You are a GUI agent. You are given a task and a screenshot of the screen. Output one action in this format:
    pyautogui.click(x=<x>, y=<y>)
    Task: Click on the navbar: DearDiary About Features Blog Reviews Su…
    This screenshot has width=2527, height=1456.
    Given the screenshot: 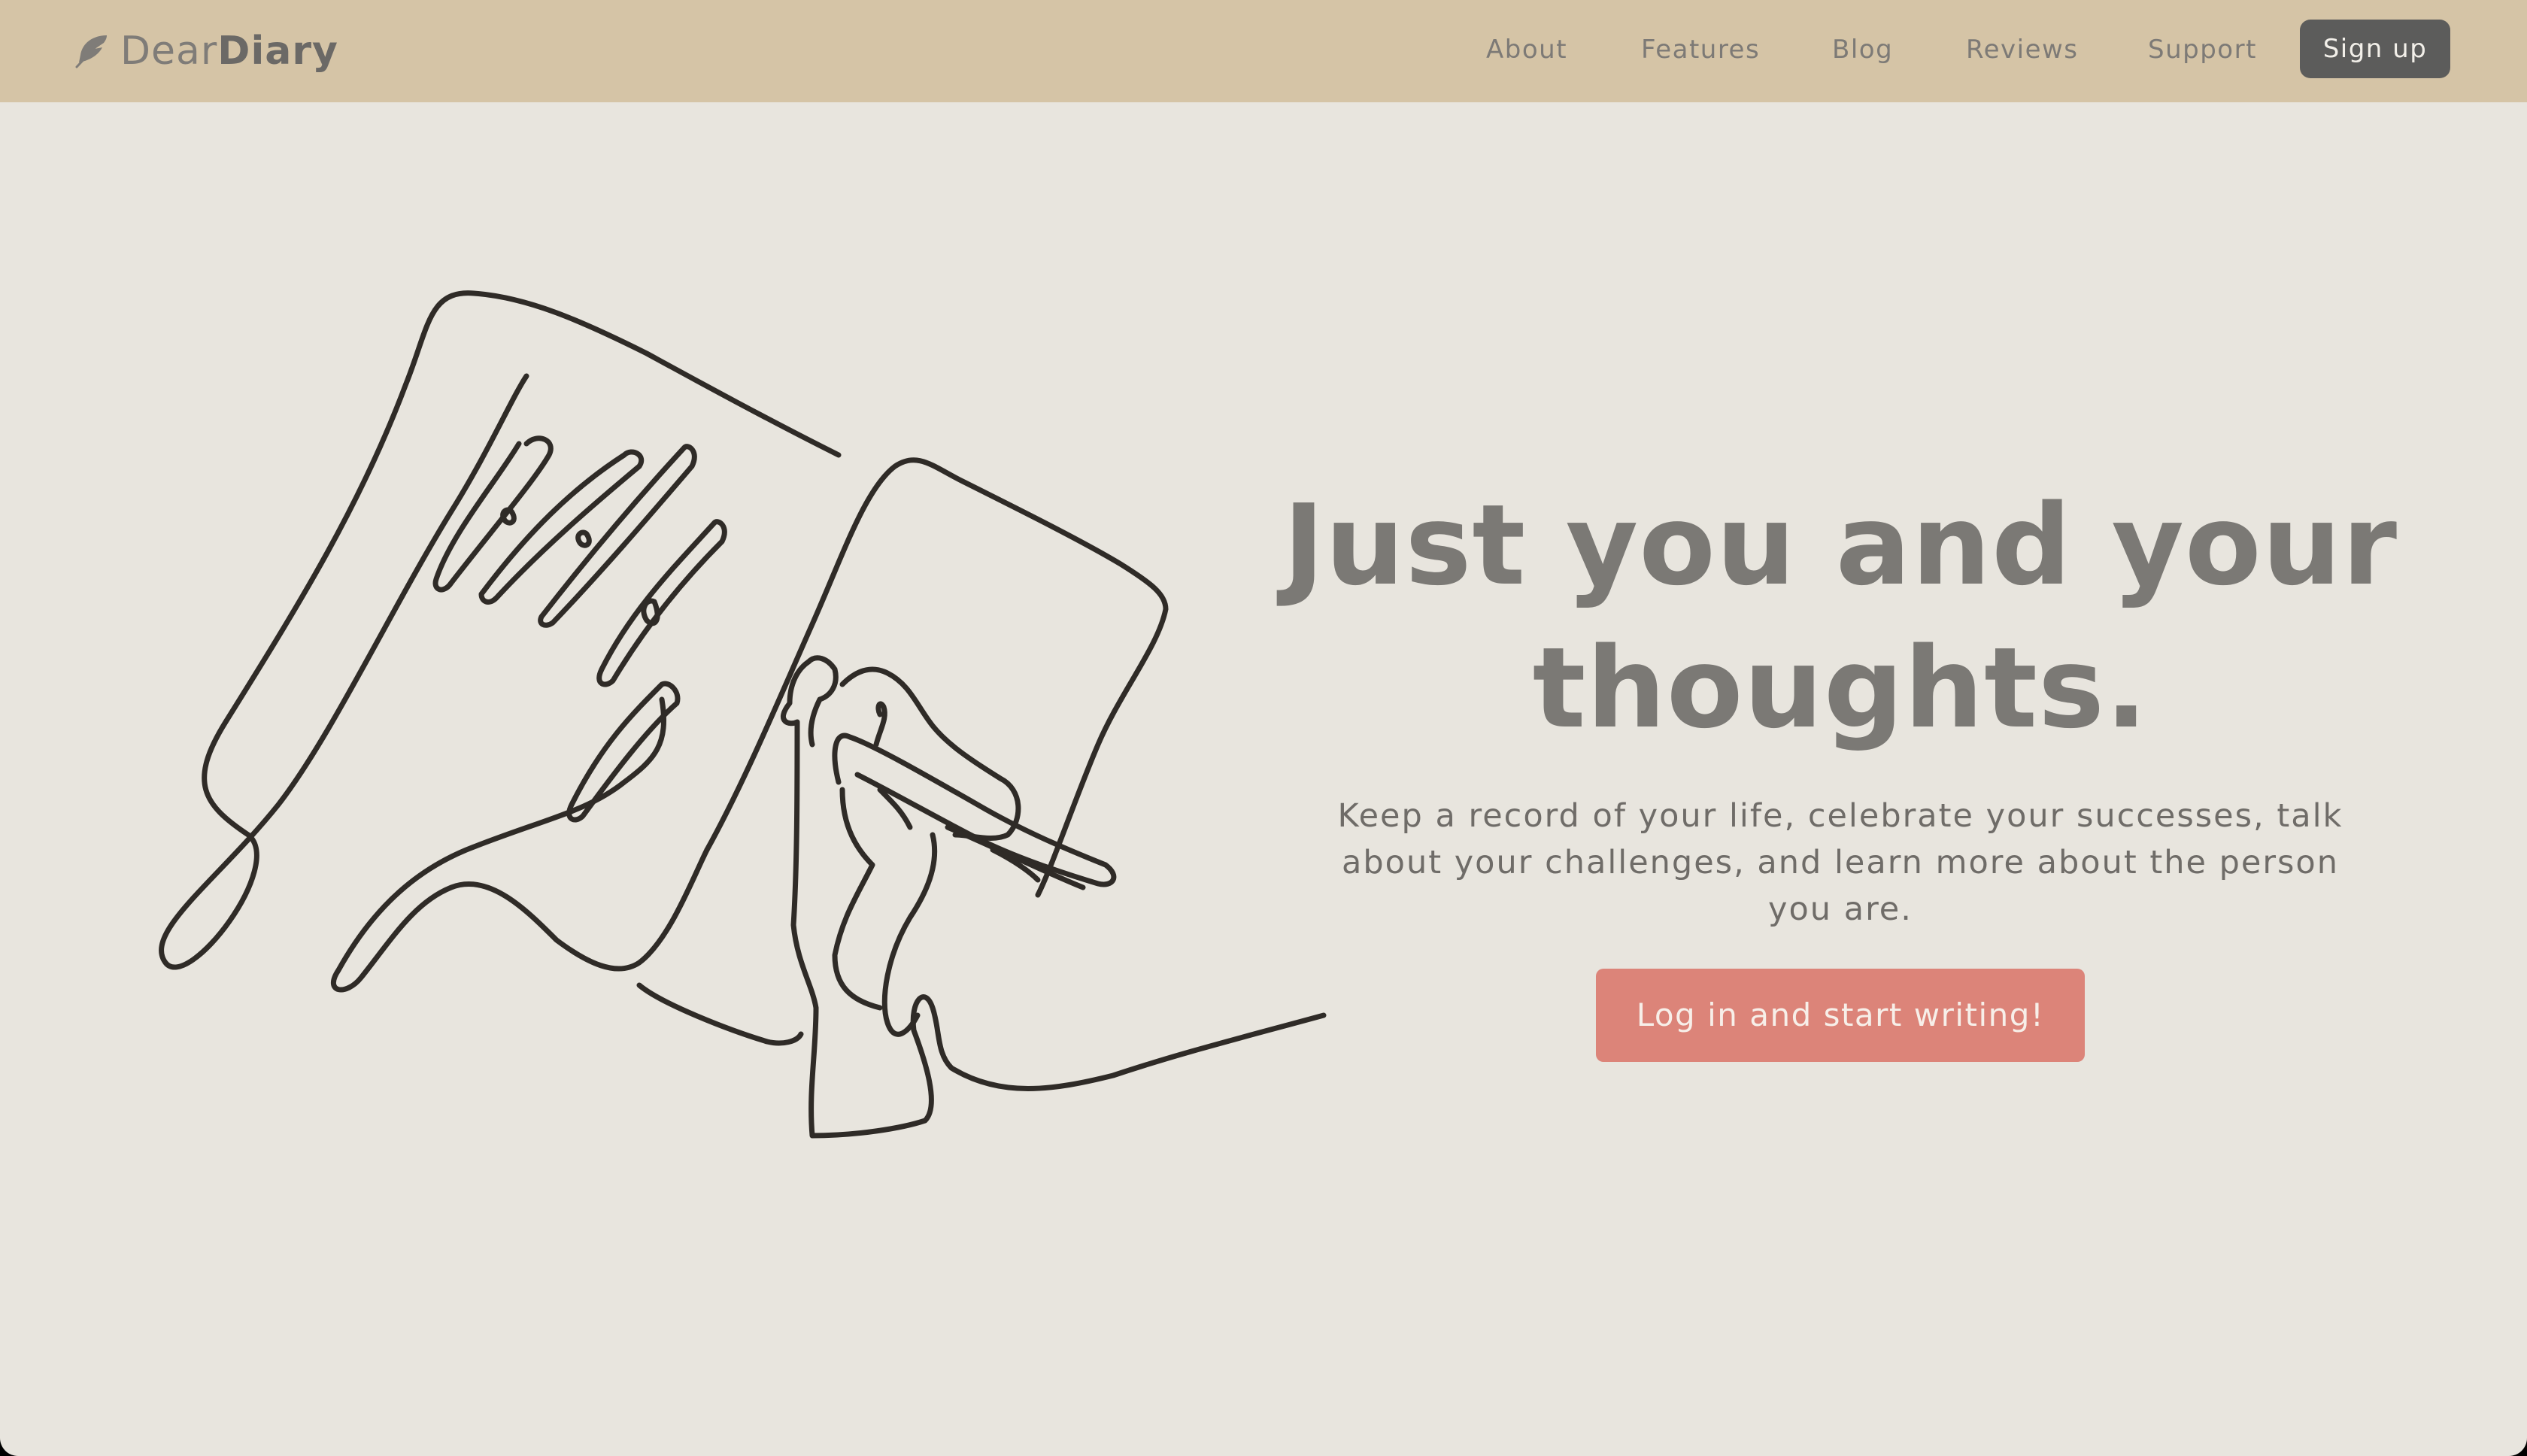 What is the action you would take?
    pyautogui.click(x=1263, y=51)
    